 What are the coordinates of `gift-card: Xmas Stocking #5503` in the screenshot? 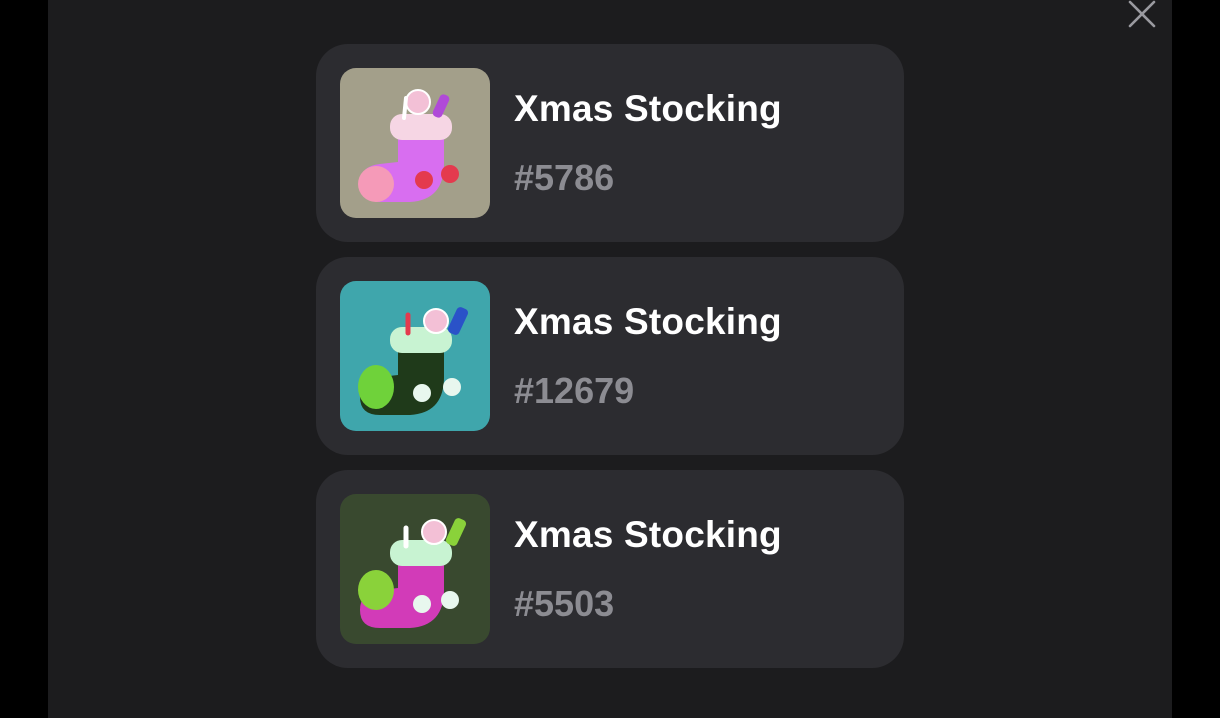 It's located at (610, 569).